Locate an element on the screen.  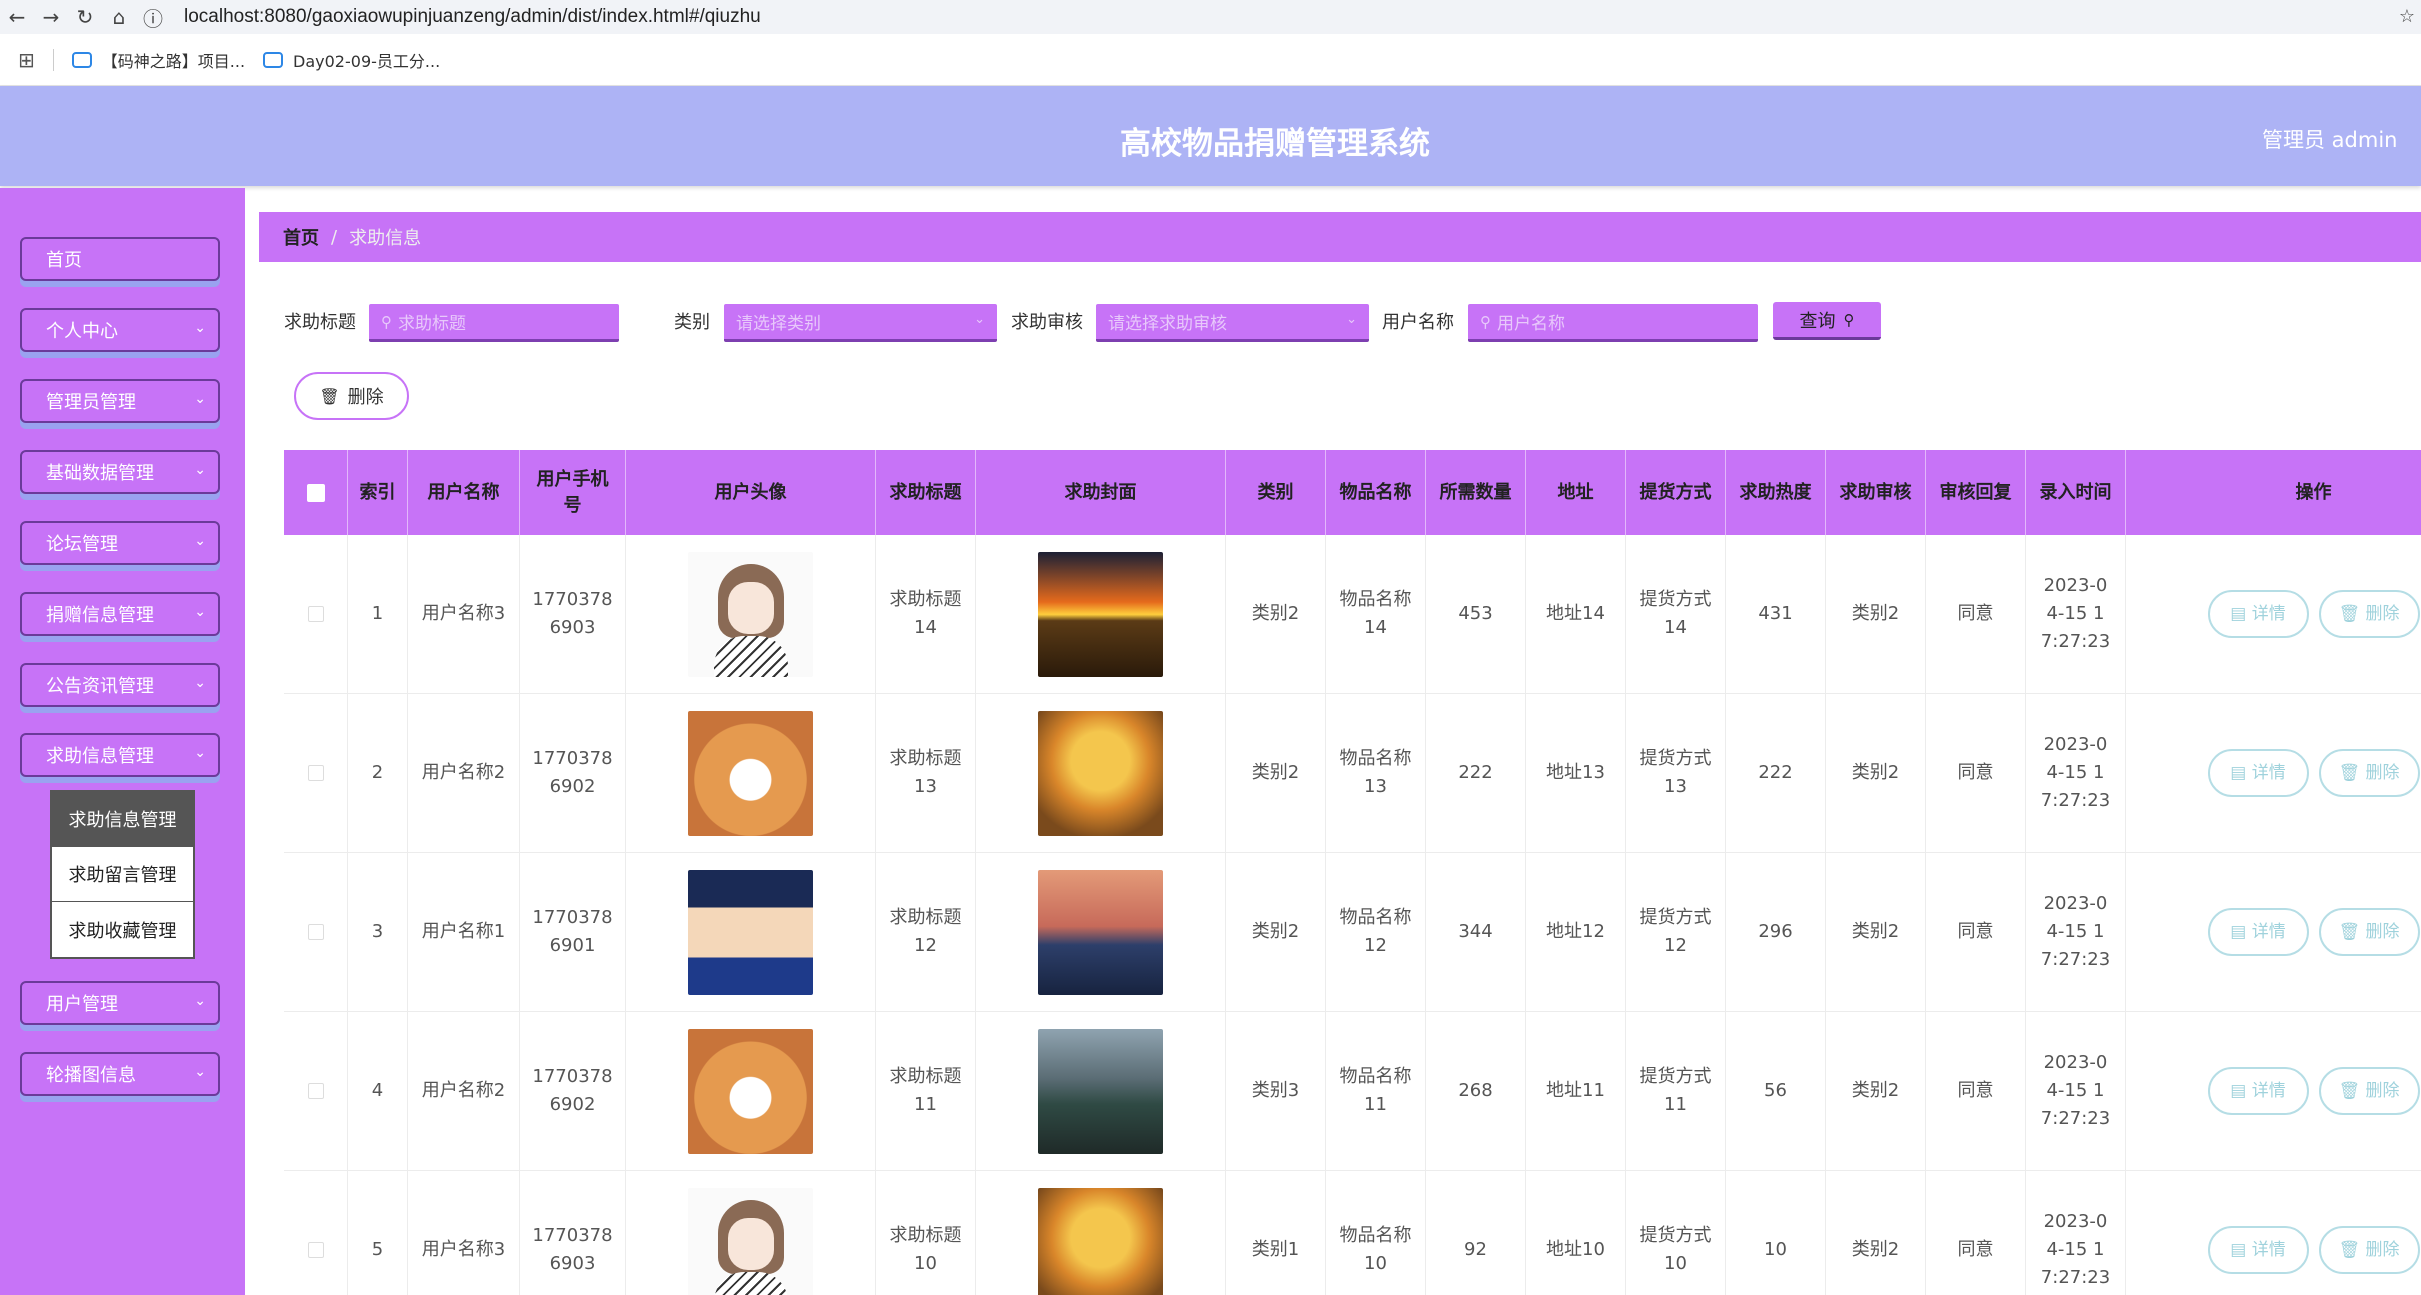
admin-user-label: 管理员 admin is located at coordinates (2329, 139).